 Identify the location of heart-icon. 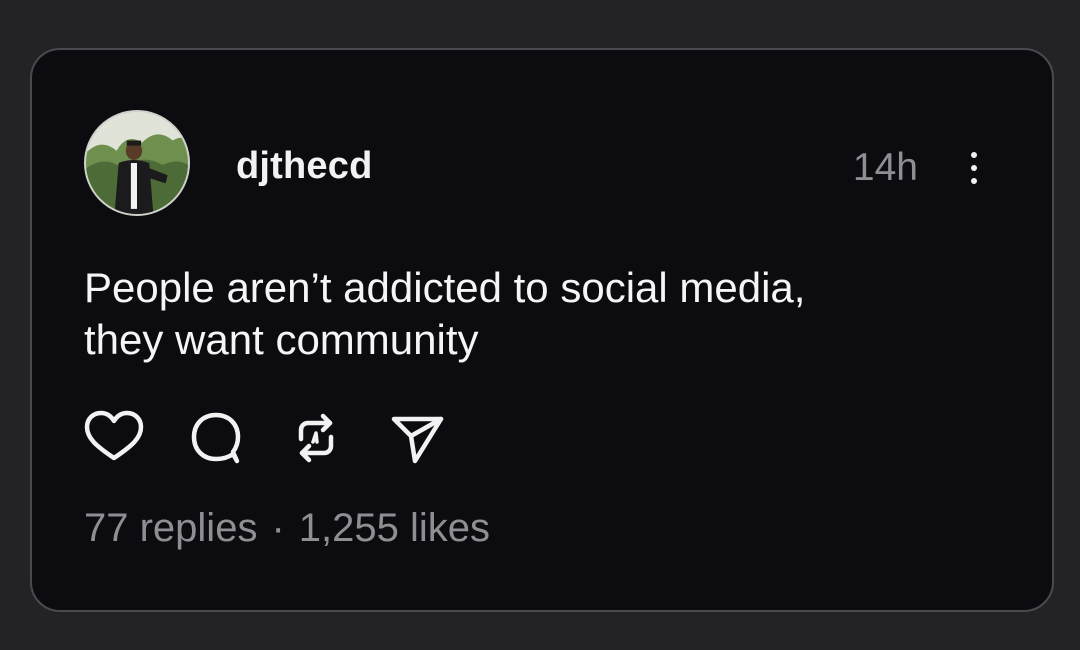
(114, 435).